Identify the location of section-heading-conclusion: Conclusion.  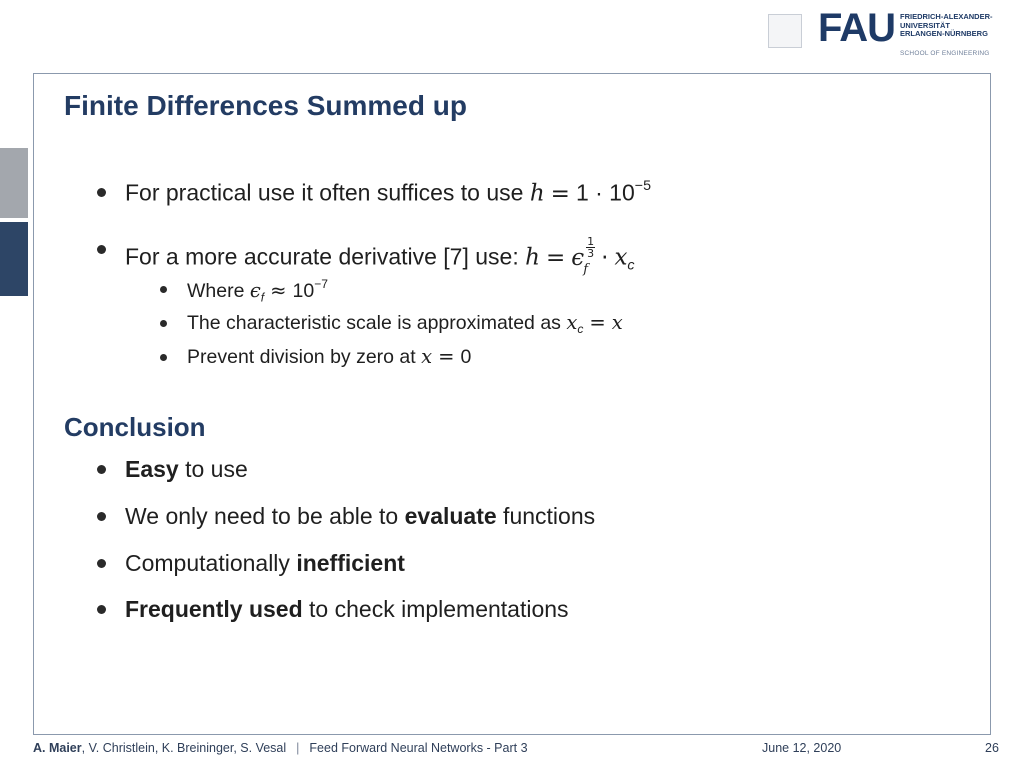
(135, 427).